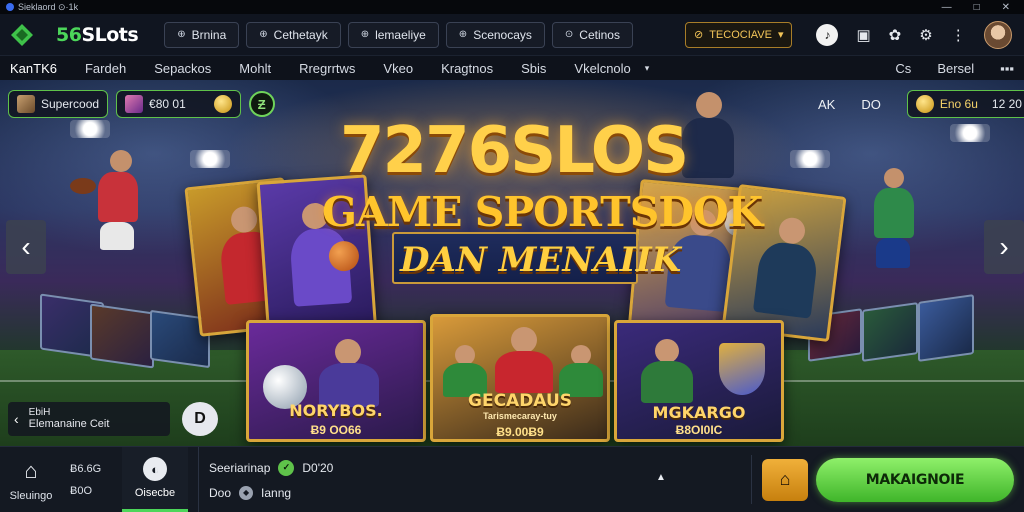 This screenshot has height=512, width=1024. What do you see at coordinates (863, 35) in the screenshot?
I see `chat-icon: ▣` at bounding box center [863, 35].